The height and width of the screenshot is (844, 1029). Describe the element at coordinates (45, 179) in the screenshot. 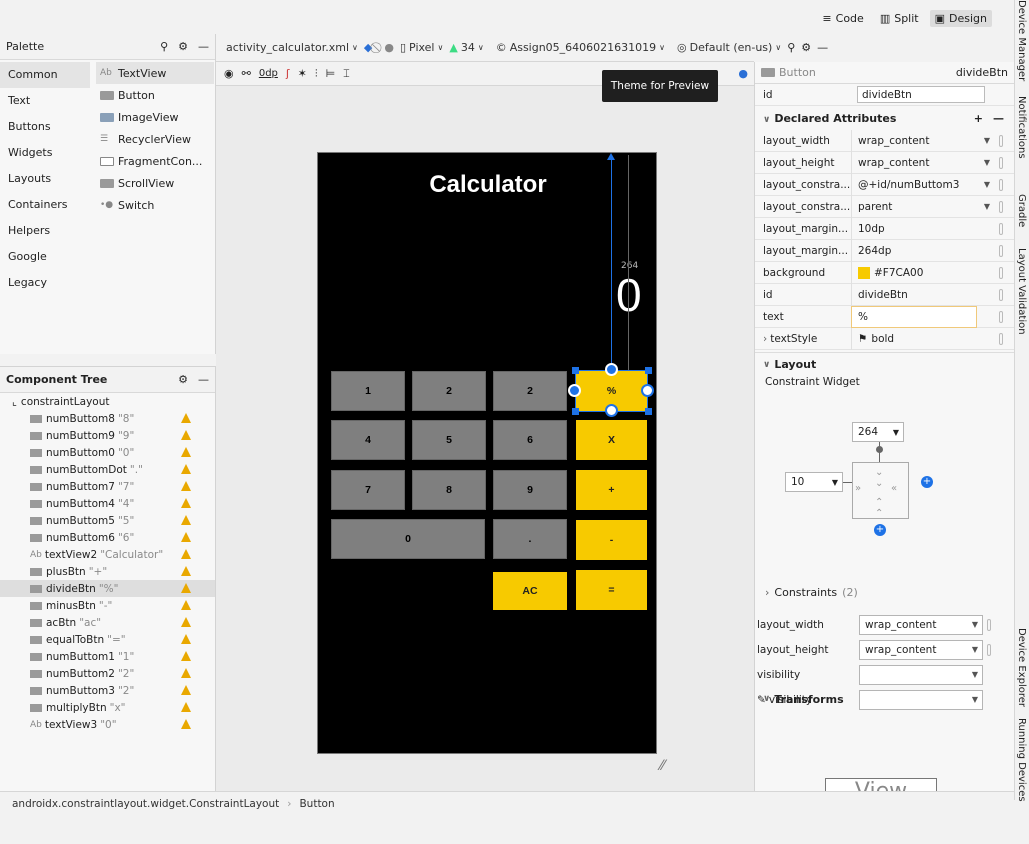

I see `palette-category-layouts: Layouts` at that location.